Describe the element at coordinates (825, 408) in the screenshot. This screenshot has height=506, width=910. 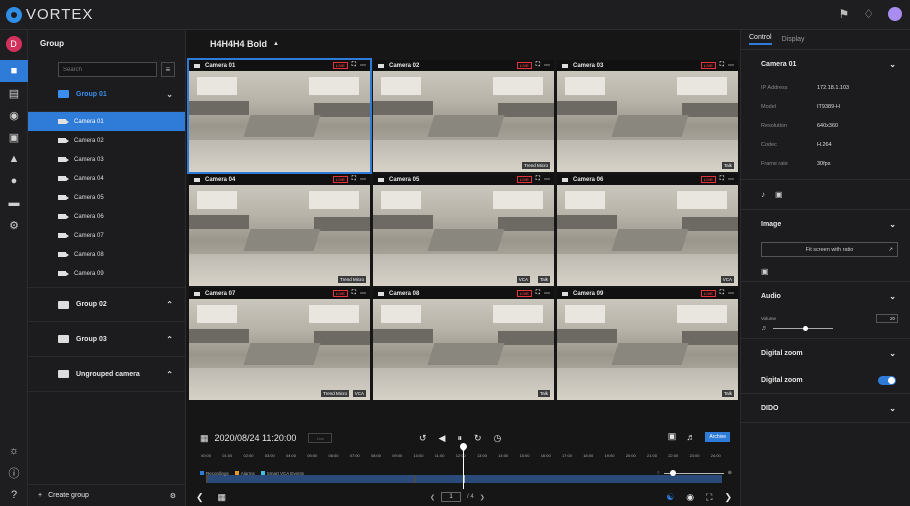
I see `dido-section-header: DIDO ⌄` at that location.